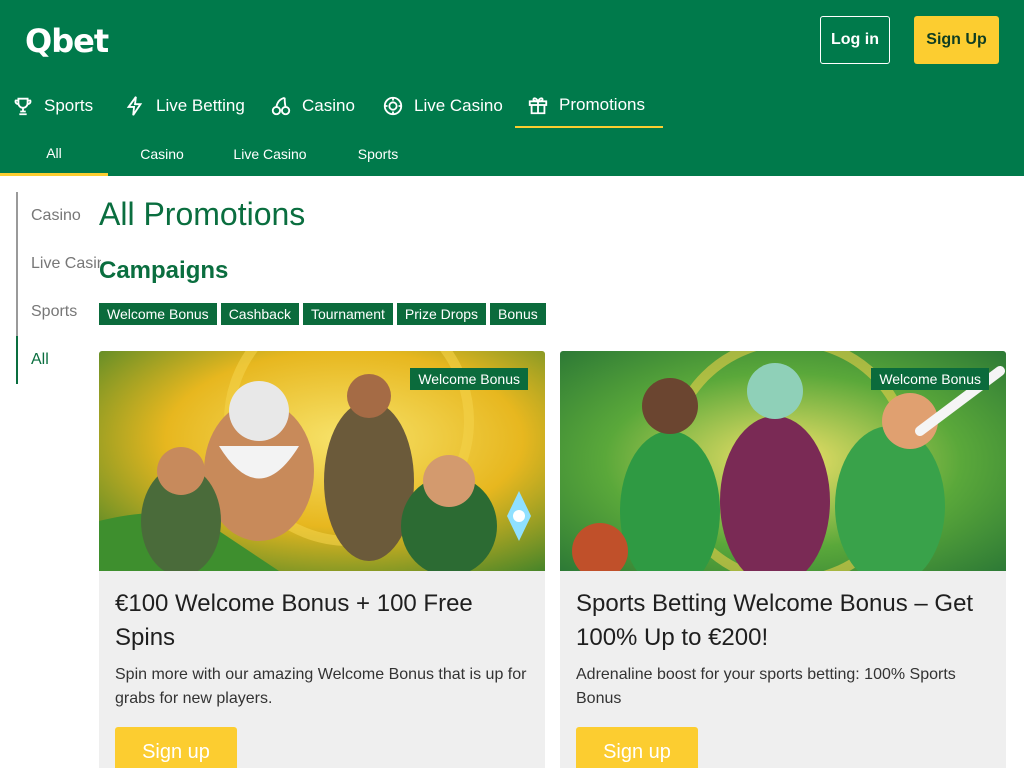 The width and height of the screenshot is (1024, 768). What do you see at coordinates (134, 106) in the screenshot?
I see `lightning-icon` at bounding box center [134, 106].